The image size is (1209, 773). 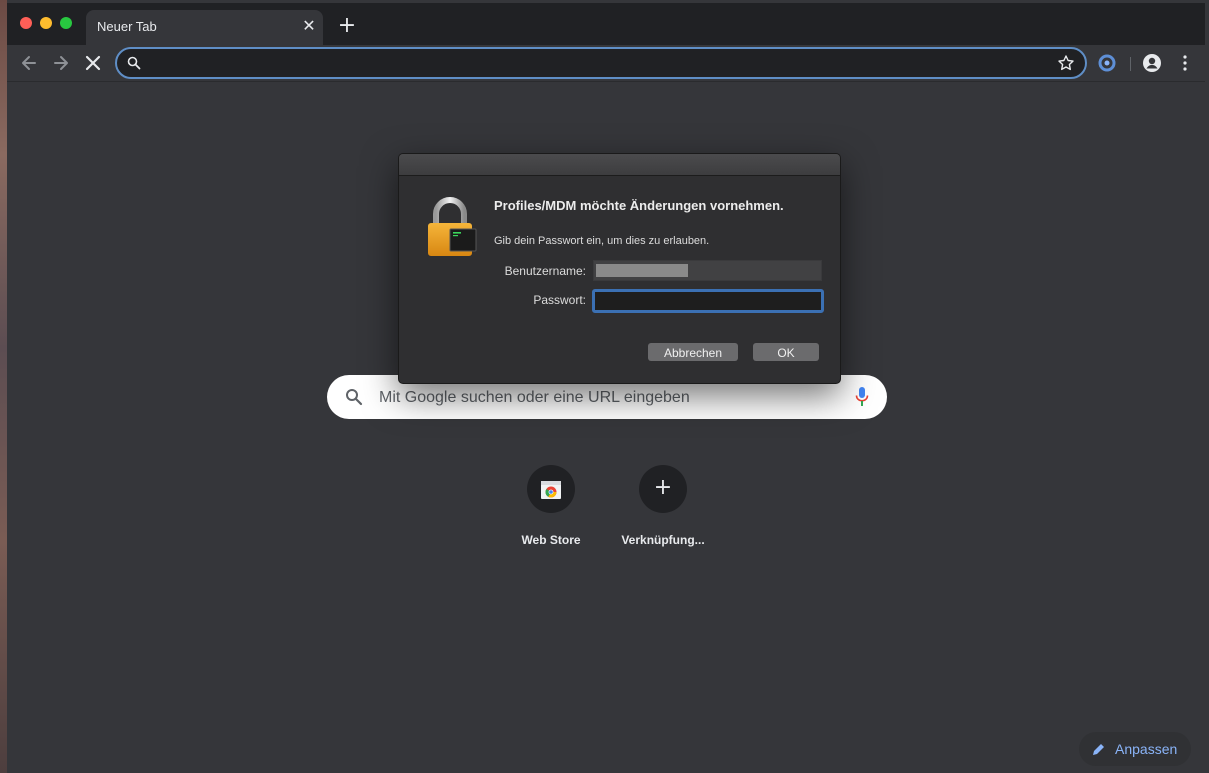 I want to click on window-minimize-button, so click(x=46, y=23).